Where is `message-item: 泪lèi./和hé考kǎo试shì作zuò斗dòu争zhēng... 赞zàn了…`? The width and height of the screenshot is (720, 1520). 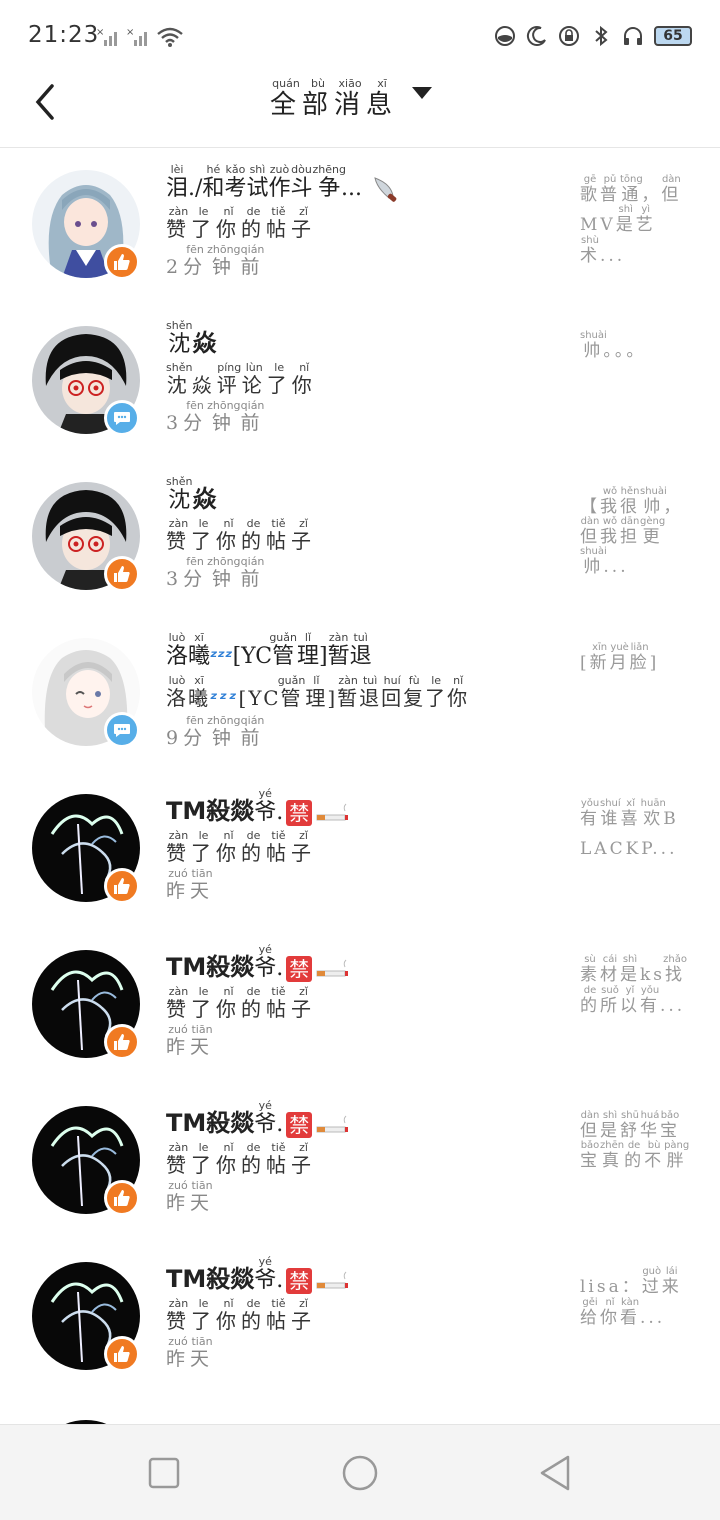 message-item: 泪lèi./和hé考kǎo试shì作zuò斗dòu争zhēng... 赞zàn了… is located at coordinates (360, 228).